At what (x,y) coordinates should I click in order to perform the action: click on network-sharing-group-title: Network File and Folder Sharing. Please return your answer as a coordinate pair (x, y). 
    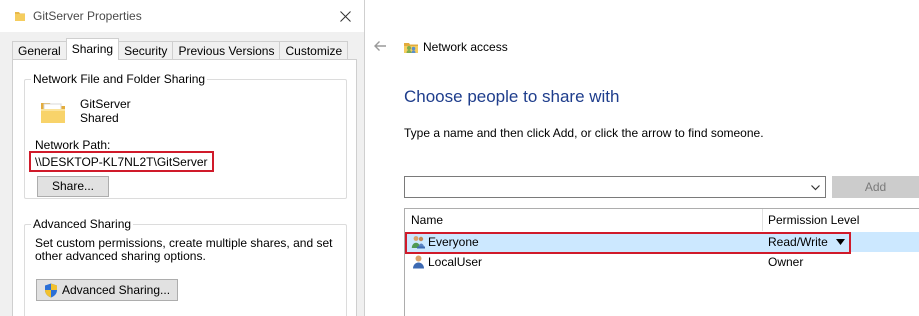
    Looking at the image, I should click on (119, 79).